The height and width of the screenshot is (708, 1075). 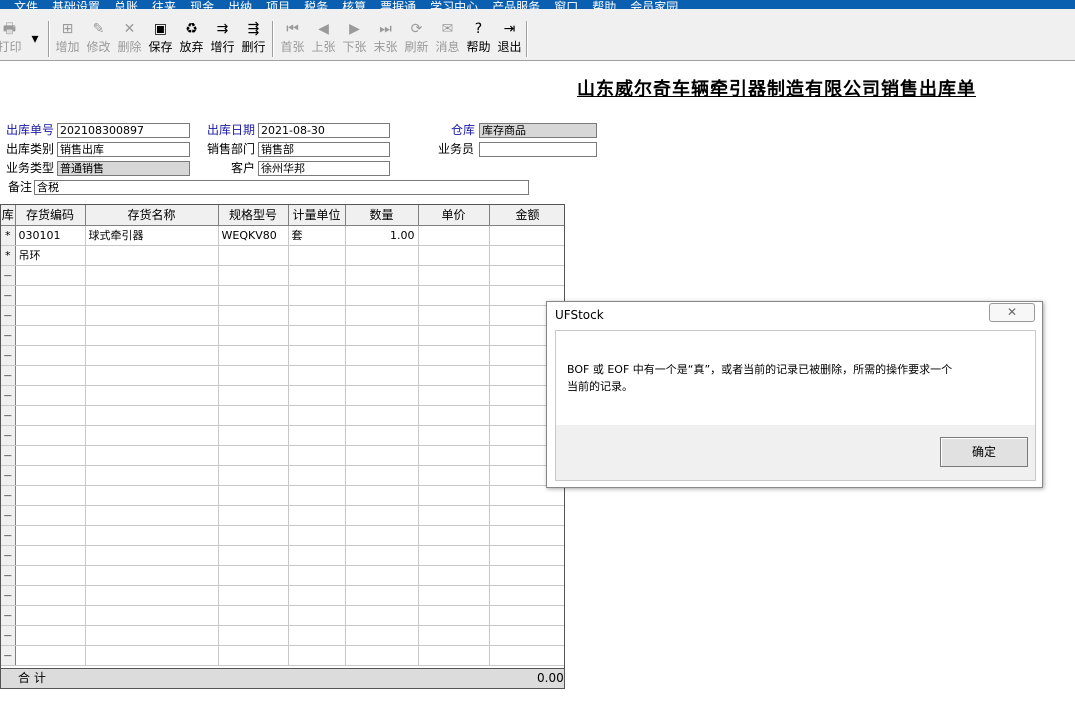 What do you see at coordinates (292, 43) in the screenshot?
I see `first-button: ⏮ 首张` at bounding box center [292, 43].